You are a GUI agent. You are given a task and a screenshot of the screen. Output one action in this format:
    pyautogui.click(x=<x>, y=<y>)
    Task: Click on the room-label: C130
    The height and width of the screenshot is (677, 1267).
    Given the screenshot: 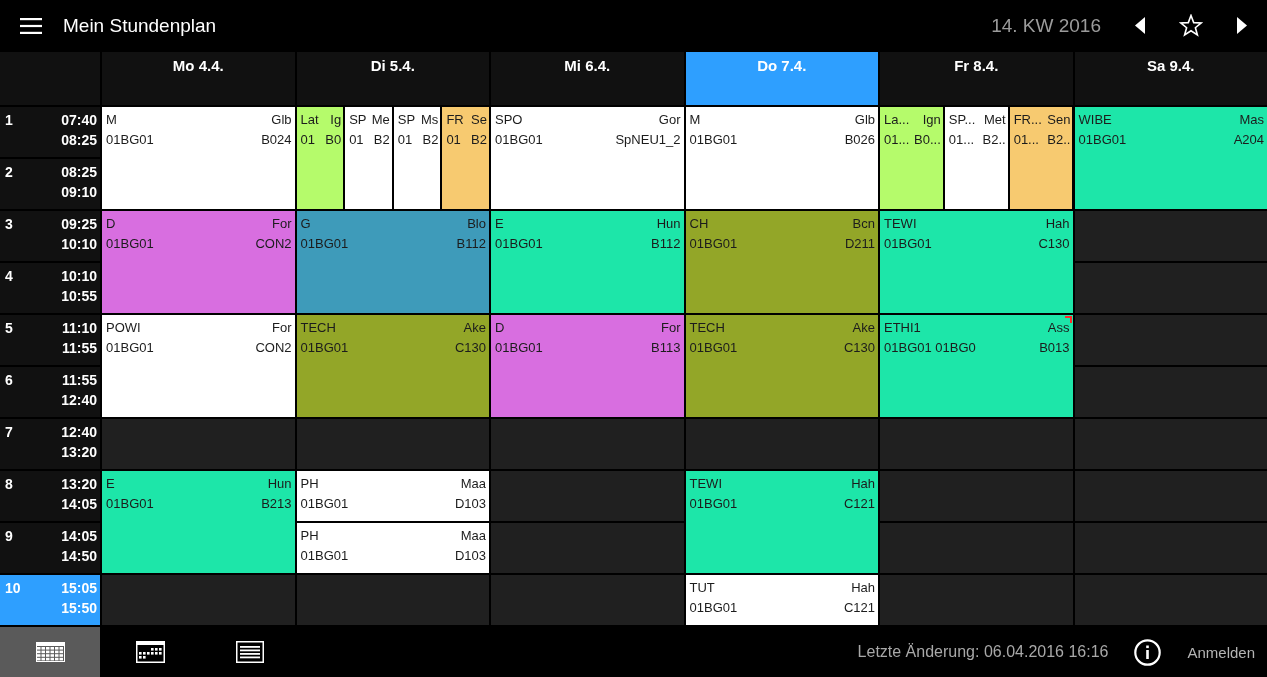 What is the action you would take?
    pyautogui.click(x=470, y=348)
    